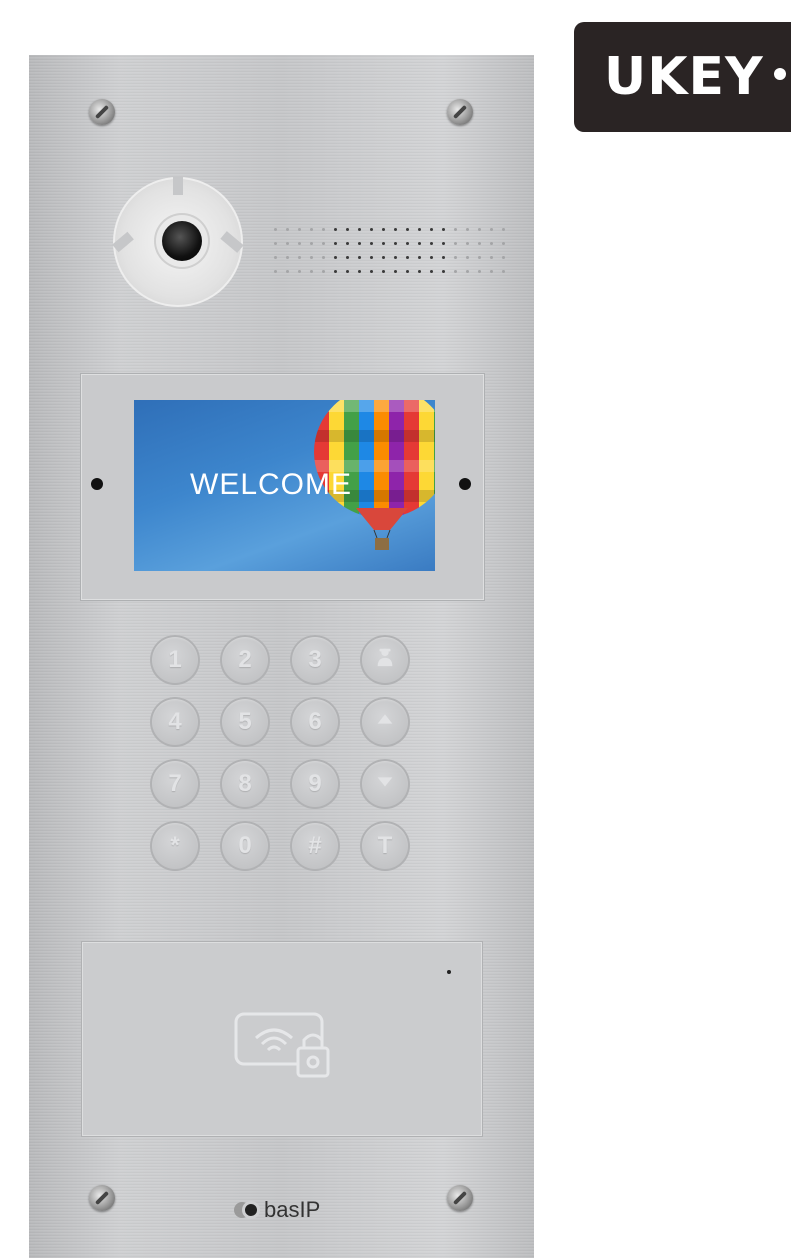 The height and width of the screenshot is (1258, 791). I want to click on display-screen: WELCOME, so click(284, 485).